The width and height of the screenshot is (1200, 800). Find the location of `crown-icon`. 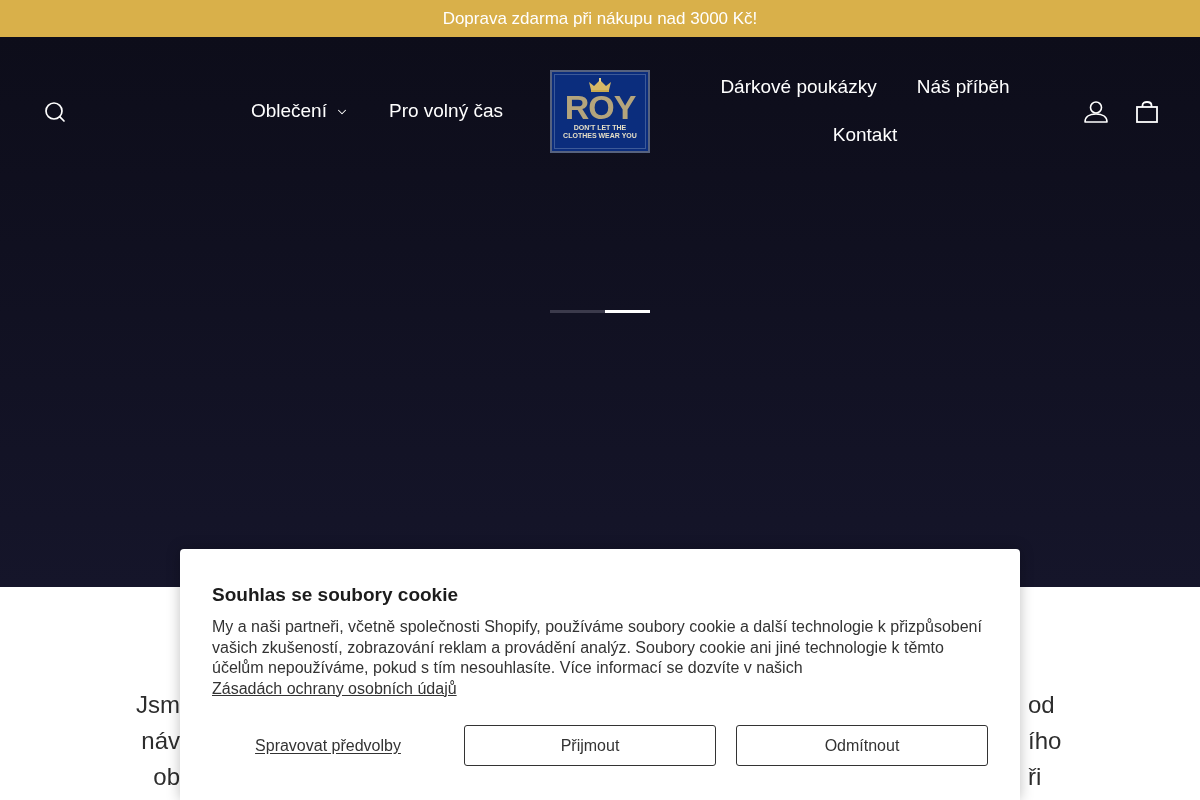

crown-icon is located at coordinates (600, 85).